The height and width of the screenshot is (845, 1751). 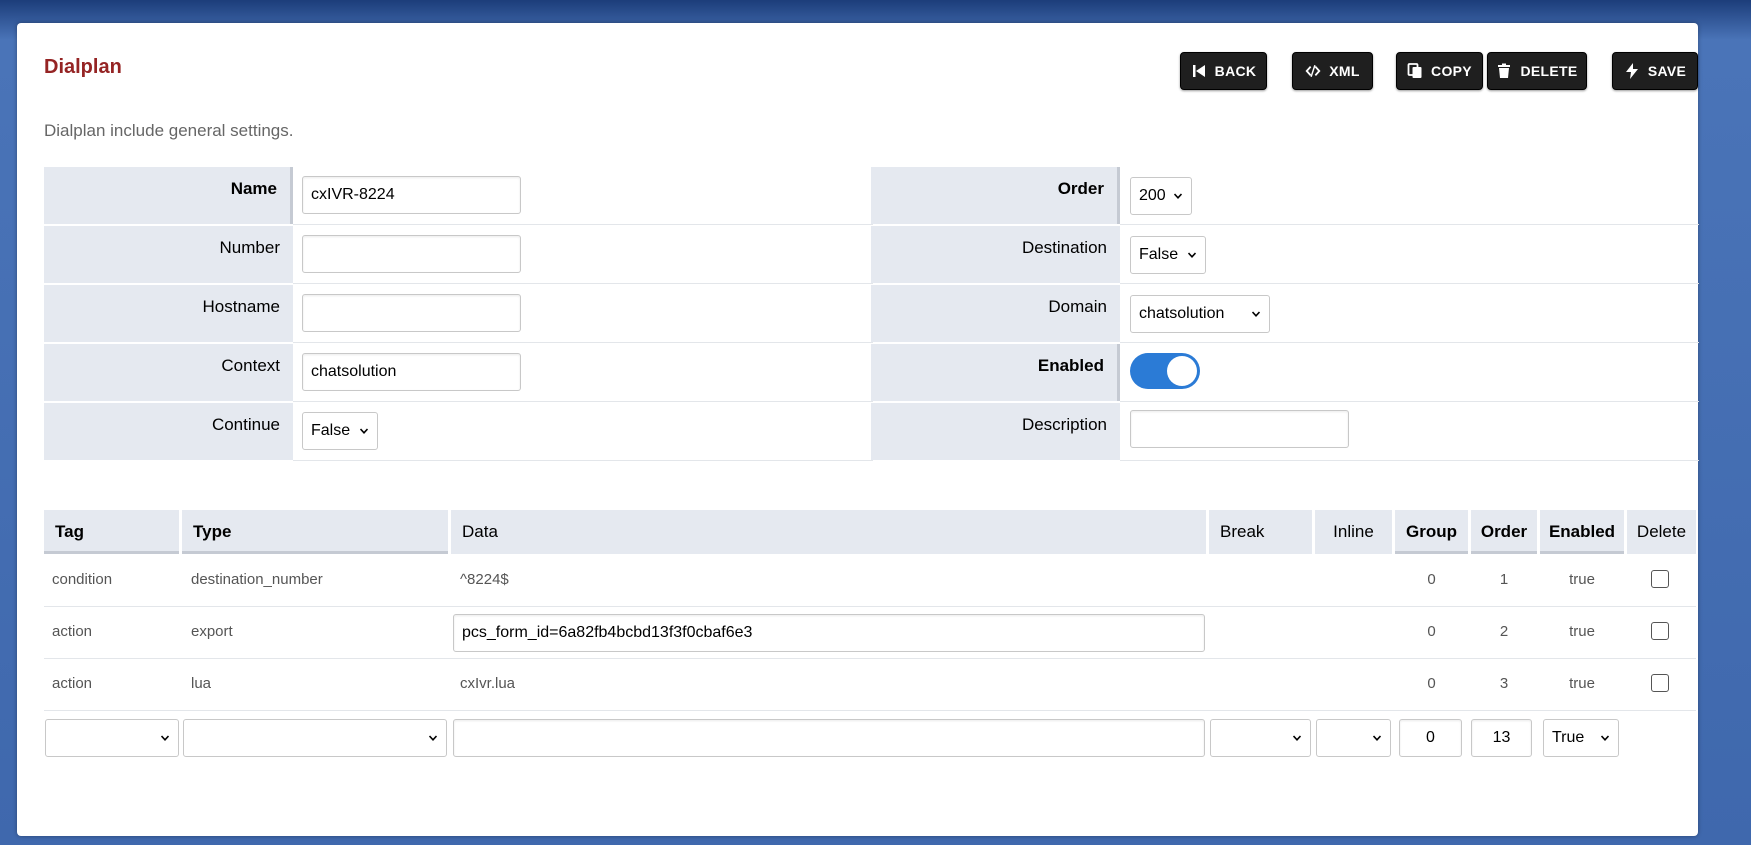 I want to click on new-break-select, so click(x=1260, y=738).